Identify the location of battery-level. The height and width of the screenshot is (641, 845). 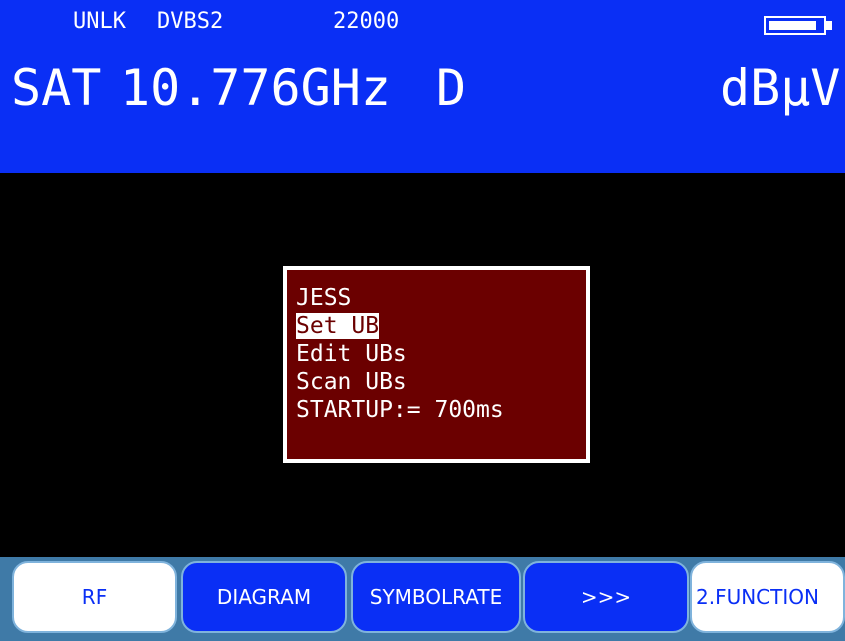
(792, 25).